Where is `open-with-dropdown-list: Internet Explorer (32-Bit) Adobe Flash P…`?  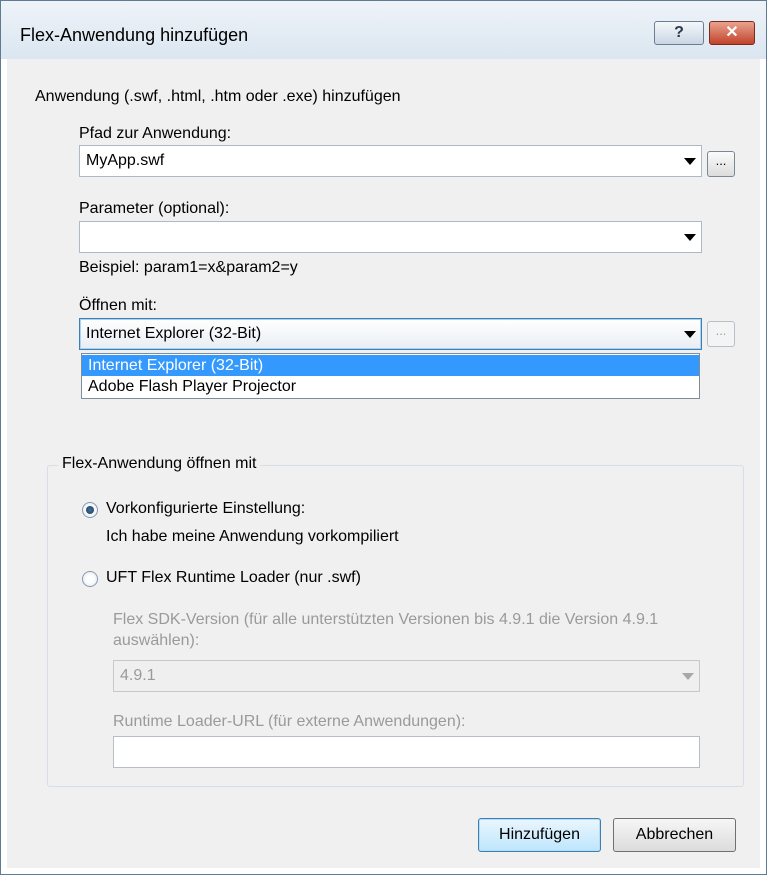
open-with-dropdown-list: Internet Explorer (32-Bit) Adobe Flash P… is located at coordinates (390, 376).